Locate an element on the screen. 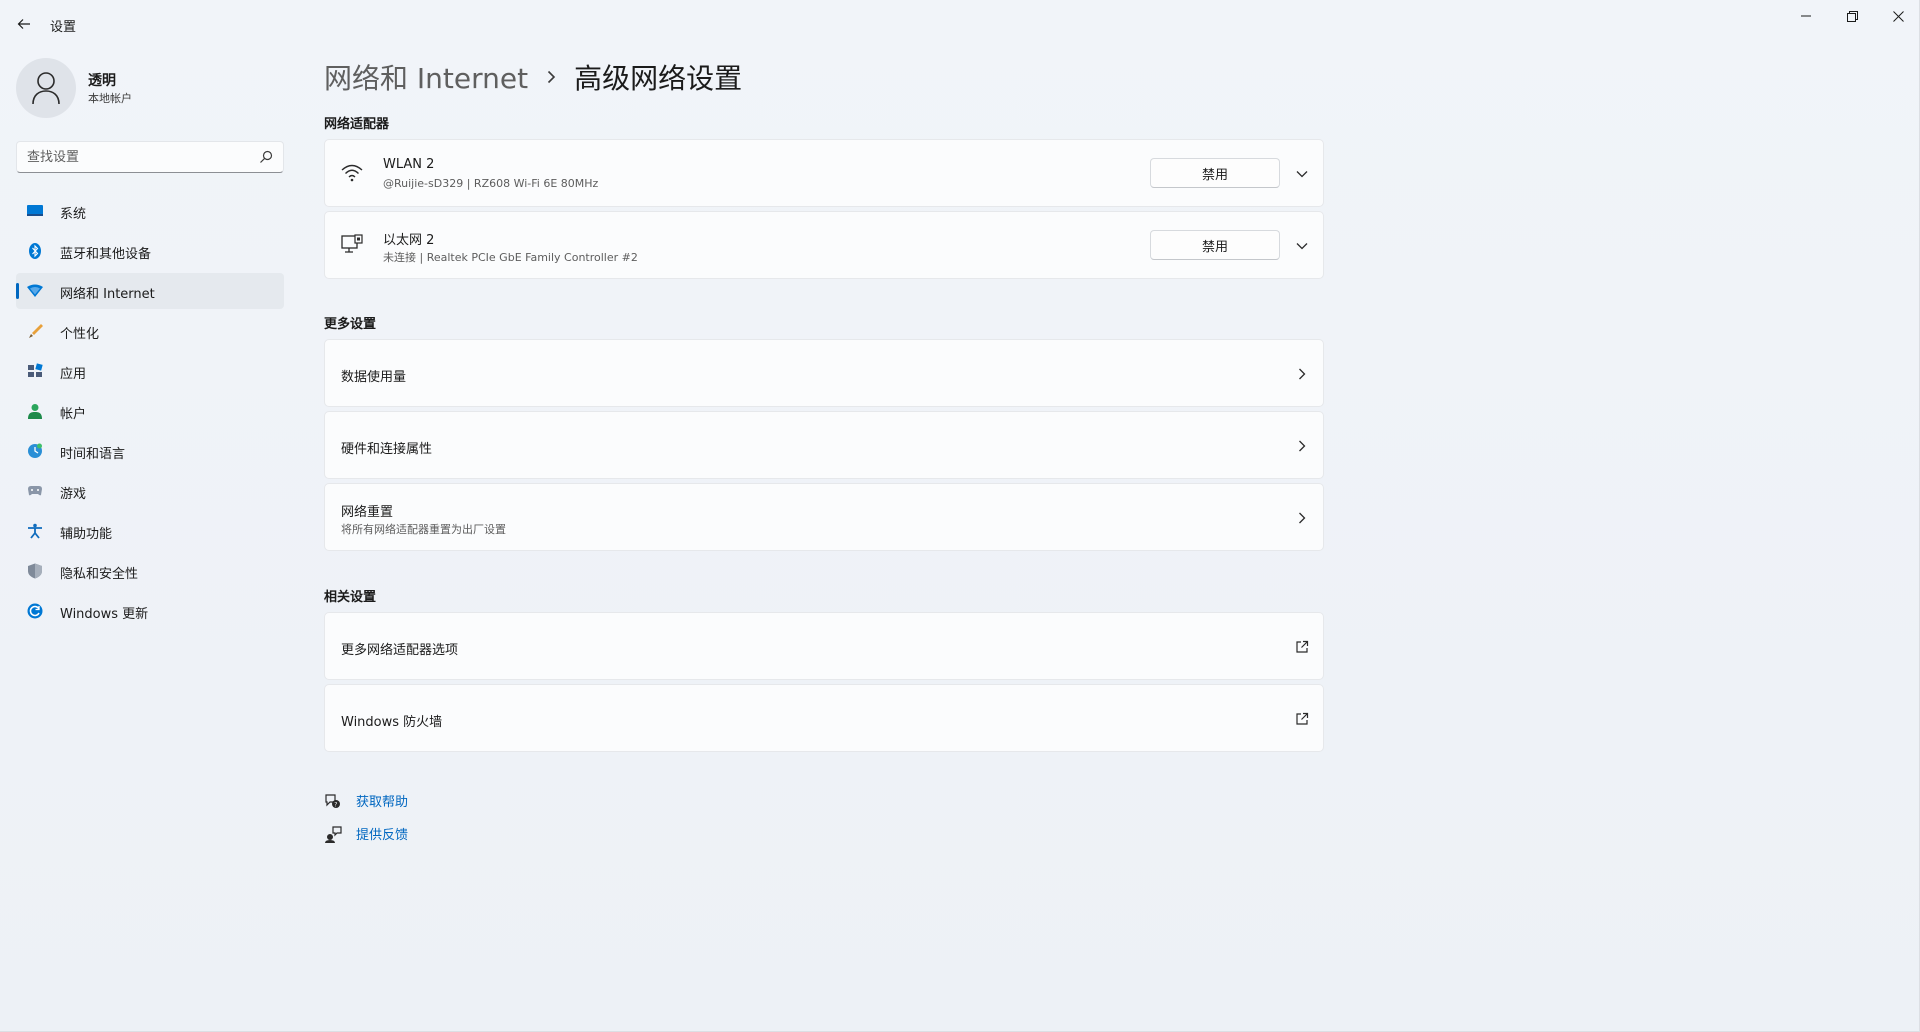  search-input is located at coordinates (137, 157).